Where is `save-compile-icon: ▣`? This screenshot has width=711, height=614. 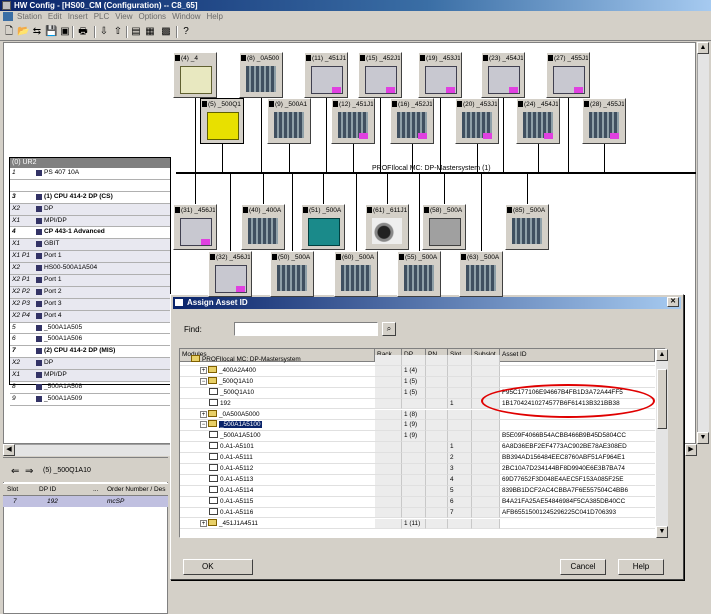 save-compile-icon: ▣ is located at coordinates (65, 32).